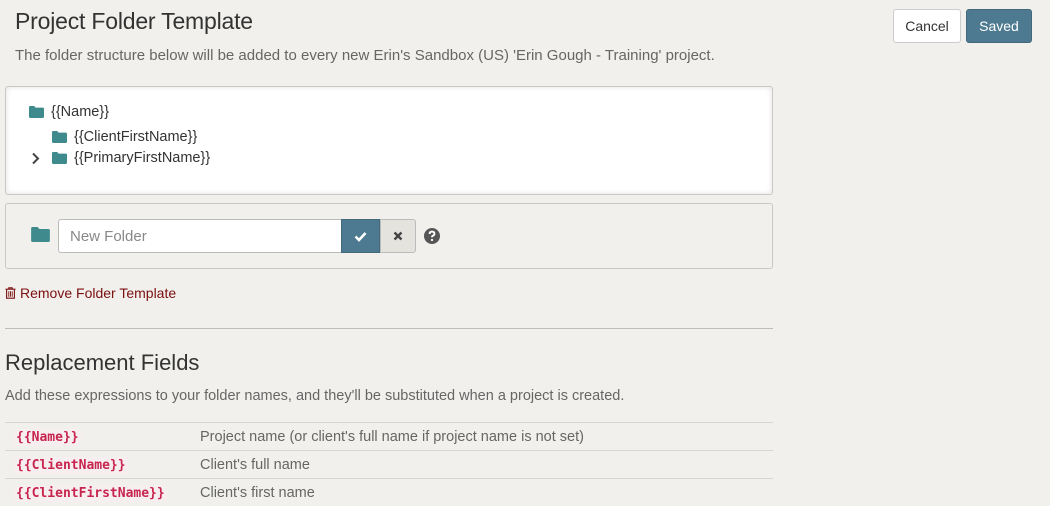 Image resolution: width=1050 pixels, height=506 pixels. I want to click on field-code: {{Name}}, so click(47, 437).